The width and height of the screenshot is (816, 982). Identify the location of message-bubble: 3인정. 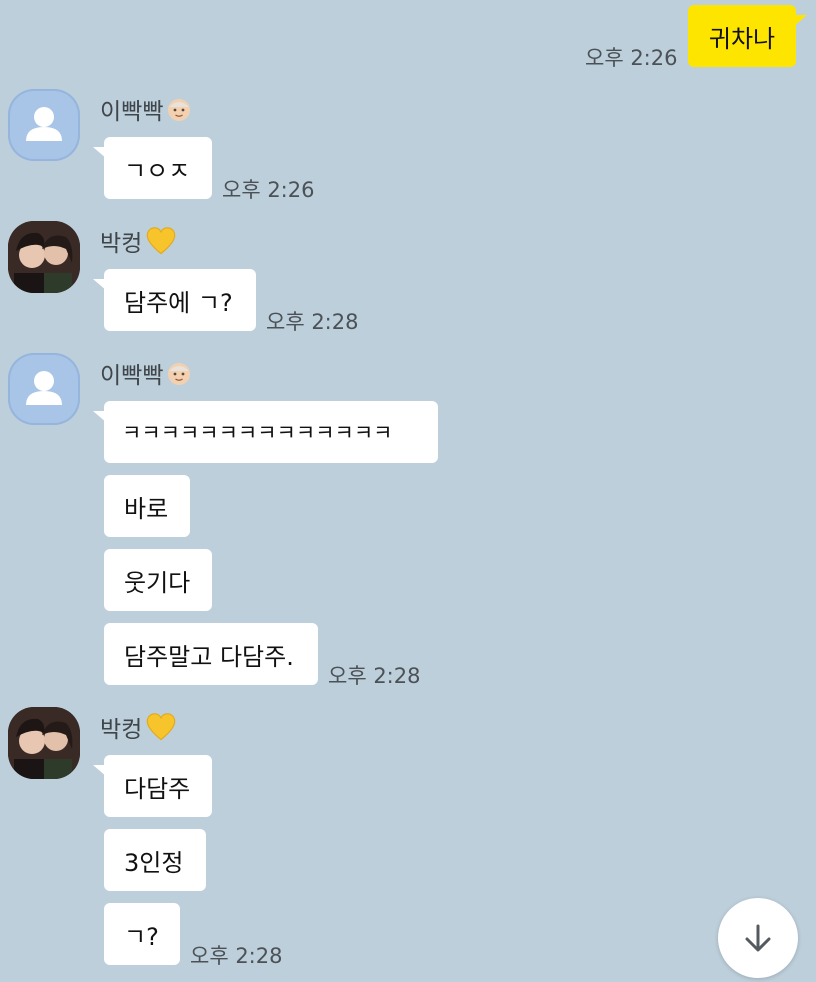
(155, 860).